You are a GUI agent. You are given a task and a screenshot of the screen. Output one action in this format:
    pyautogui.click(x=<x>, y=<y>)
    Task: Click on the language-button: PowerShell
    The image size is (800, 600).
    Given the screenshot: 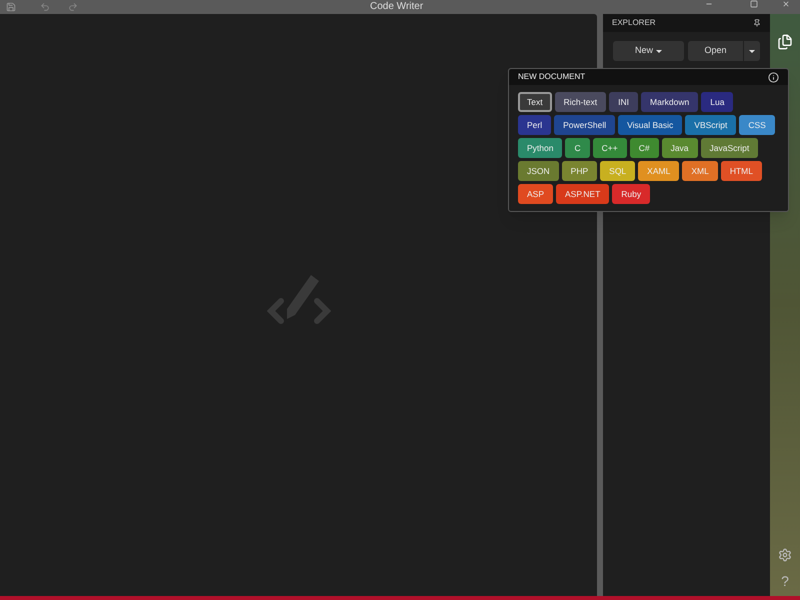 What is the action you would take?
    pyautogui.click(x=585, y=125)
    